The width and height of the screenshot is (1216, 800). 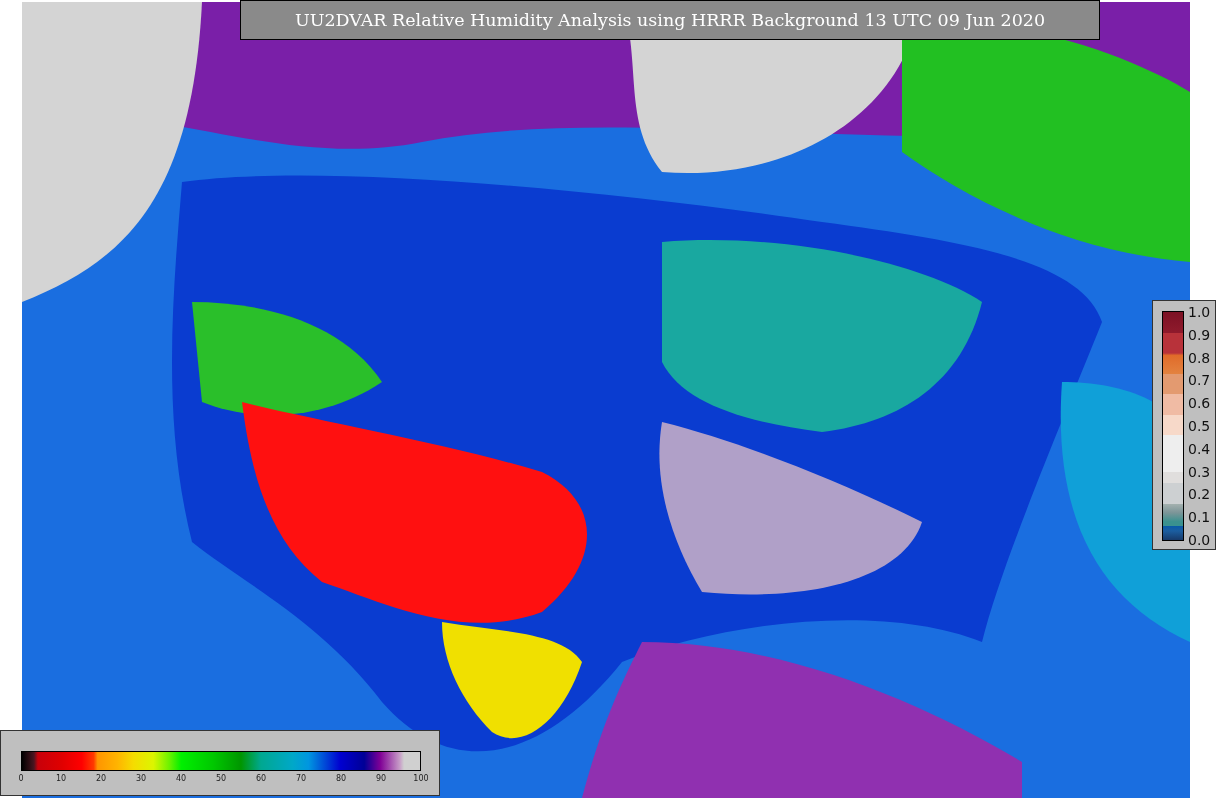 I want to click on tick-label: 0.5, so click(x=1199, y=426).